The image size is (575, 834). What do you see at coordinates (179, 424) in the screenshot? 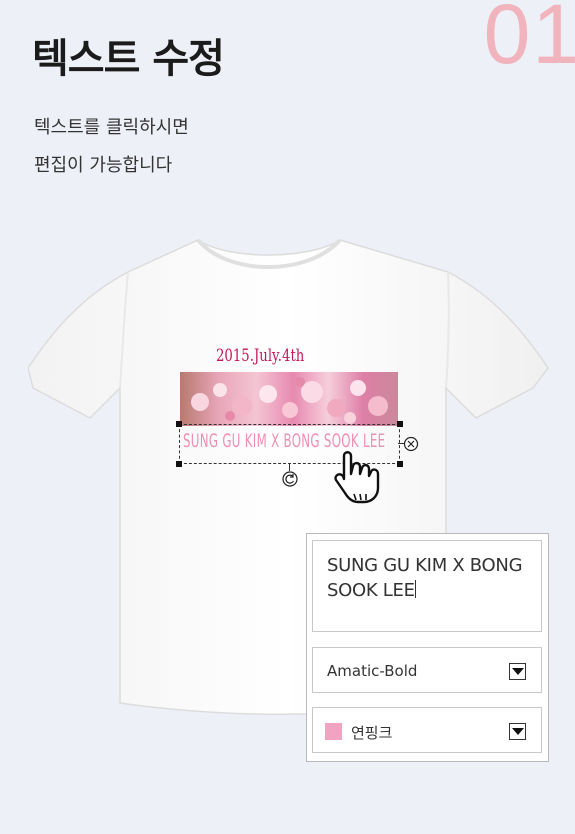
I see `resize-handle-top-left` at bounding box center [179, 424].